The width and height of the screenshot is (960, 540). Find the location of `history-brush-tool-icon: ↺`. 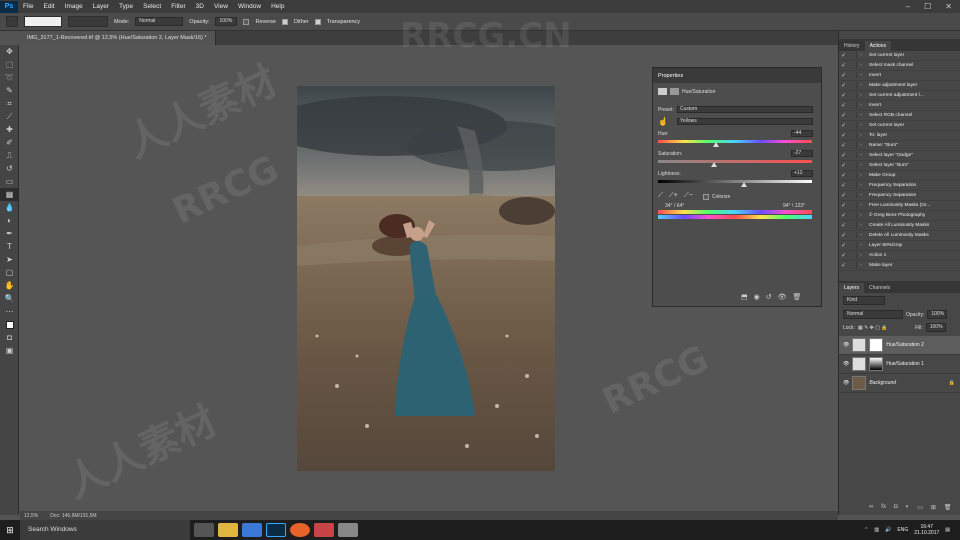

history-brush-tool-icon: ↺ is located at coordinates (9, 168).